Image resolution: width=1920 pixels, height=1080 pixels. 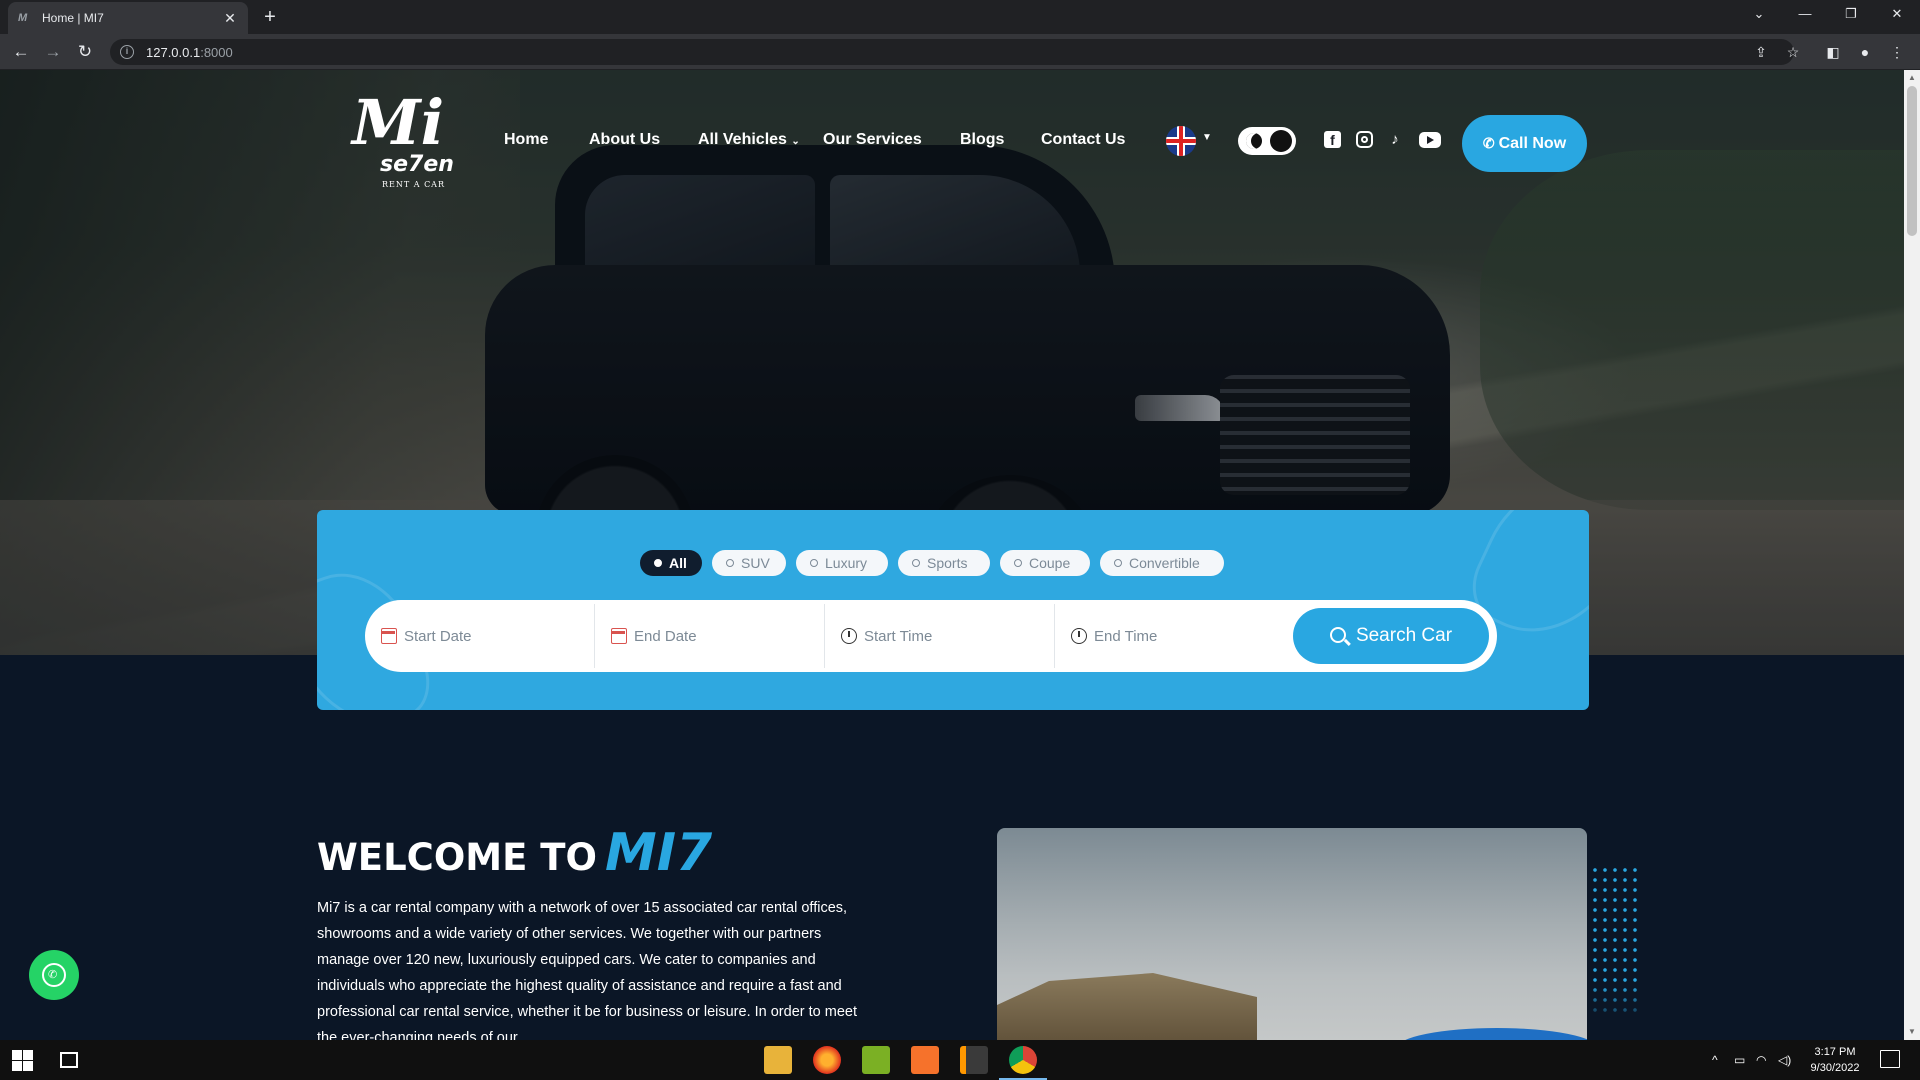 I want to click on chevron-down-icon: ⌄, so click(x=795, y=141).